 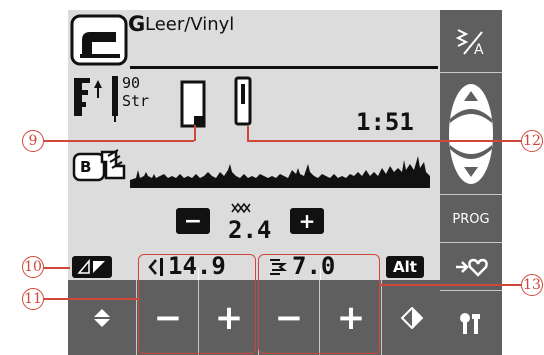 I want to click on feed-dog-icon, so click(x=89, y=98).